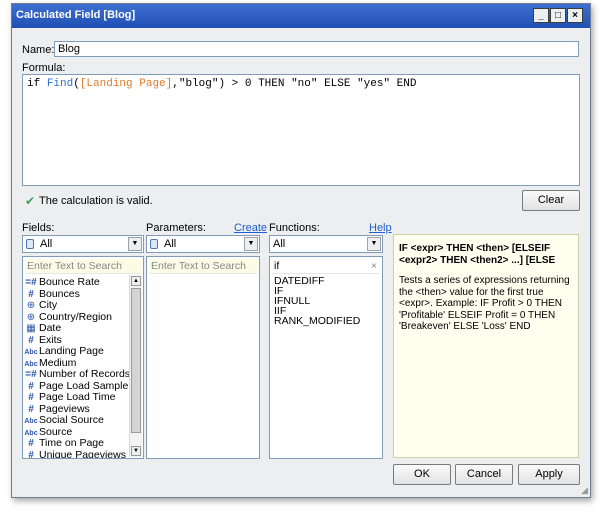 This screenshot has width=600, height=512. Describe the element at coordinates (551, 200) in the screenshot. I see `clear-button: Clear` at that location.